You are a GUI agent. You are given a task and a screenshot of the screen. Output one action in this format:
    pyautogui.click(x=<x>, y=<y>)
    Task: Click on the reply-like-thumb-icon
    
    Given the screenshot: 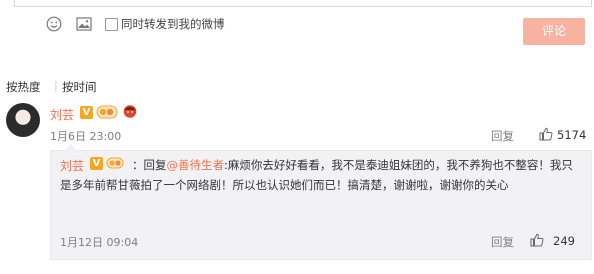 What is the action you would take?
    pyautogui.click(x=537, y=240)
    